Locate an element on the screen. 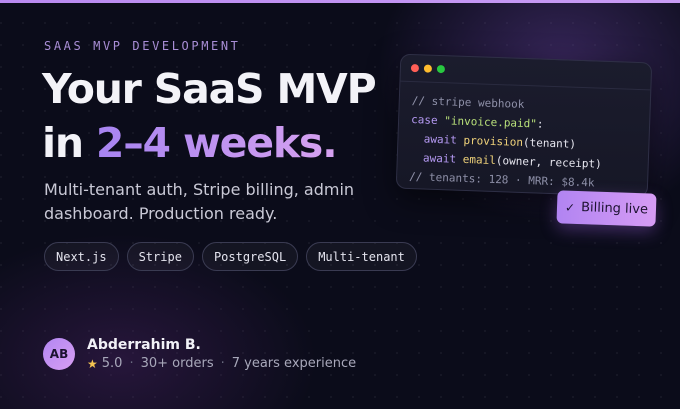 The image size is (680, 409). tech-tags: Next.js Stripe PostgreSQL Multi-tenant is located at coordinates (230, 256).